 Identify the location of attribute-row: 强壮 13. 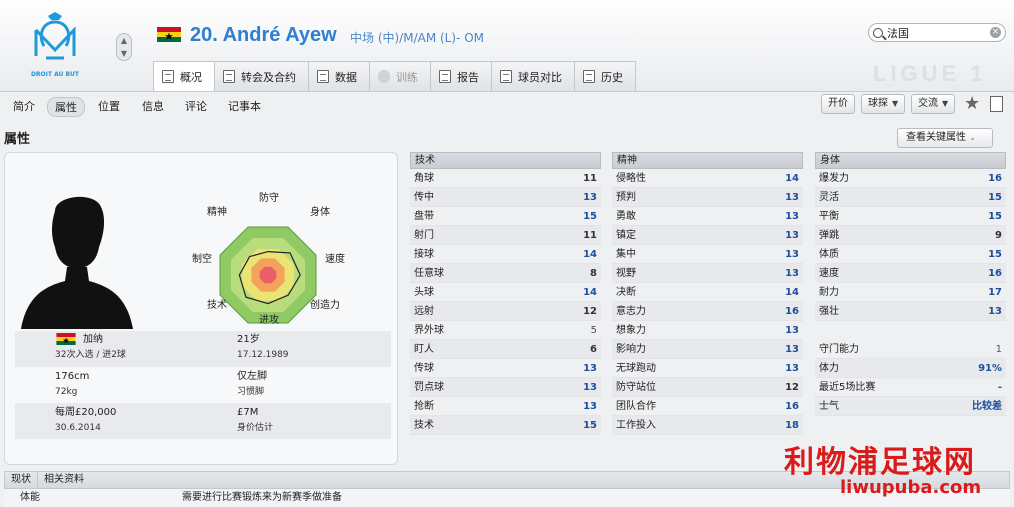
(910, 311).